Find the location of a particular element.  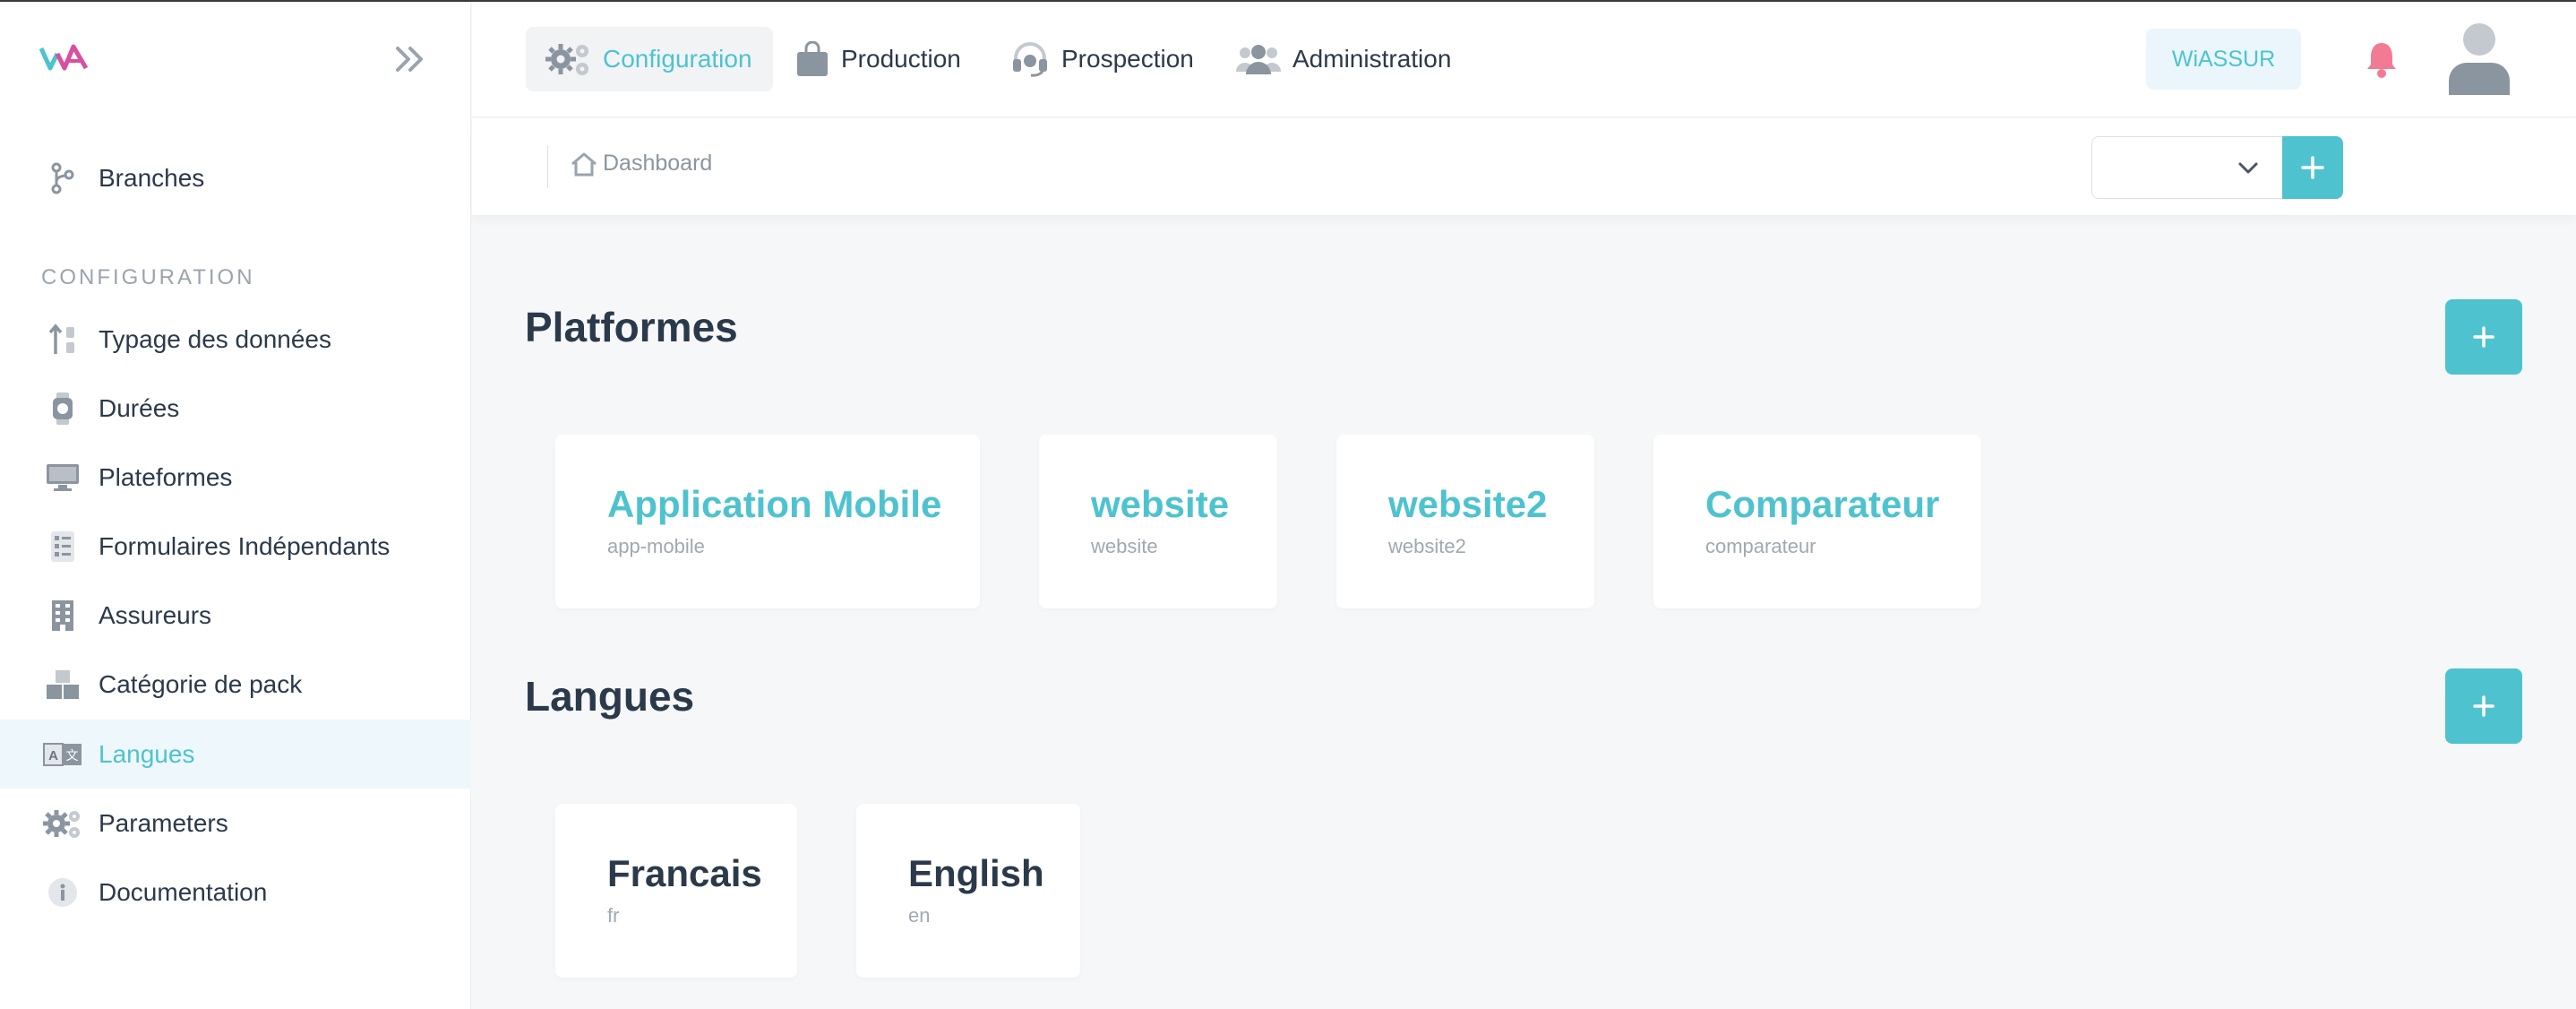

sidebar-item-insurers: Assureurs is located at coordinates (235, 615).